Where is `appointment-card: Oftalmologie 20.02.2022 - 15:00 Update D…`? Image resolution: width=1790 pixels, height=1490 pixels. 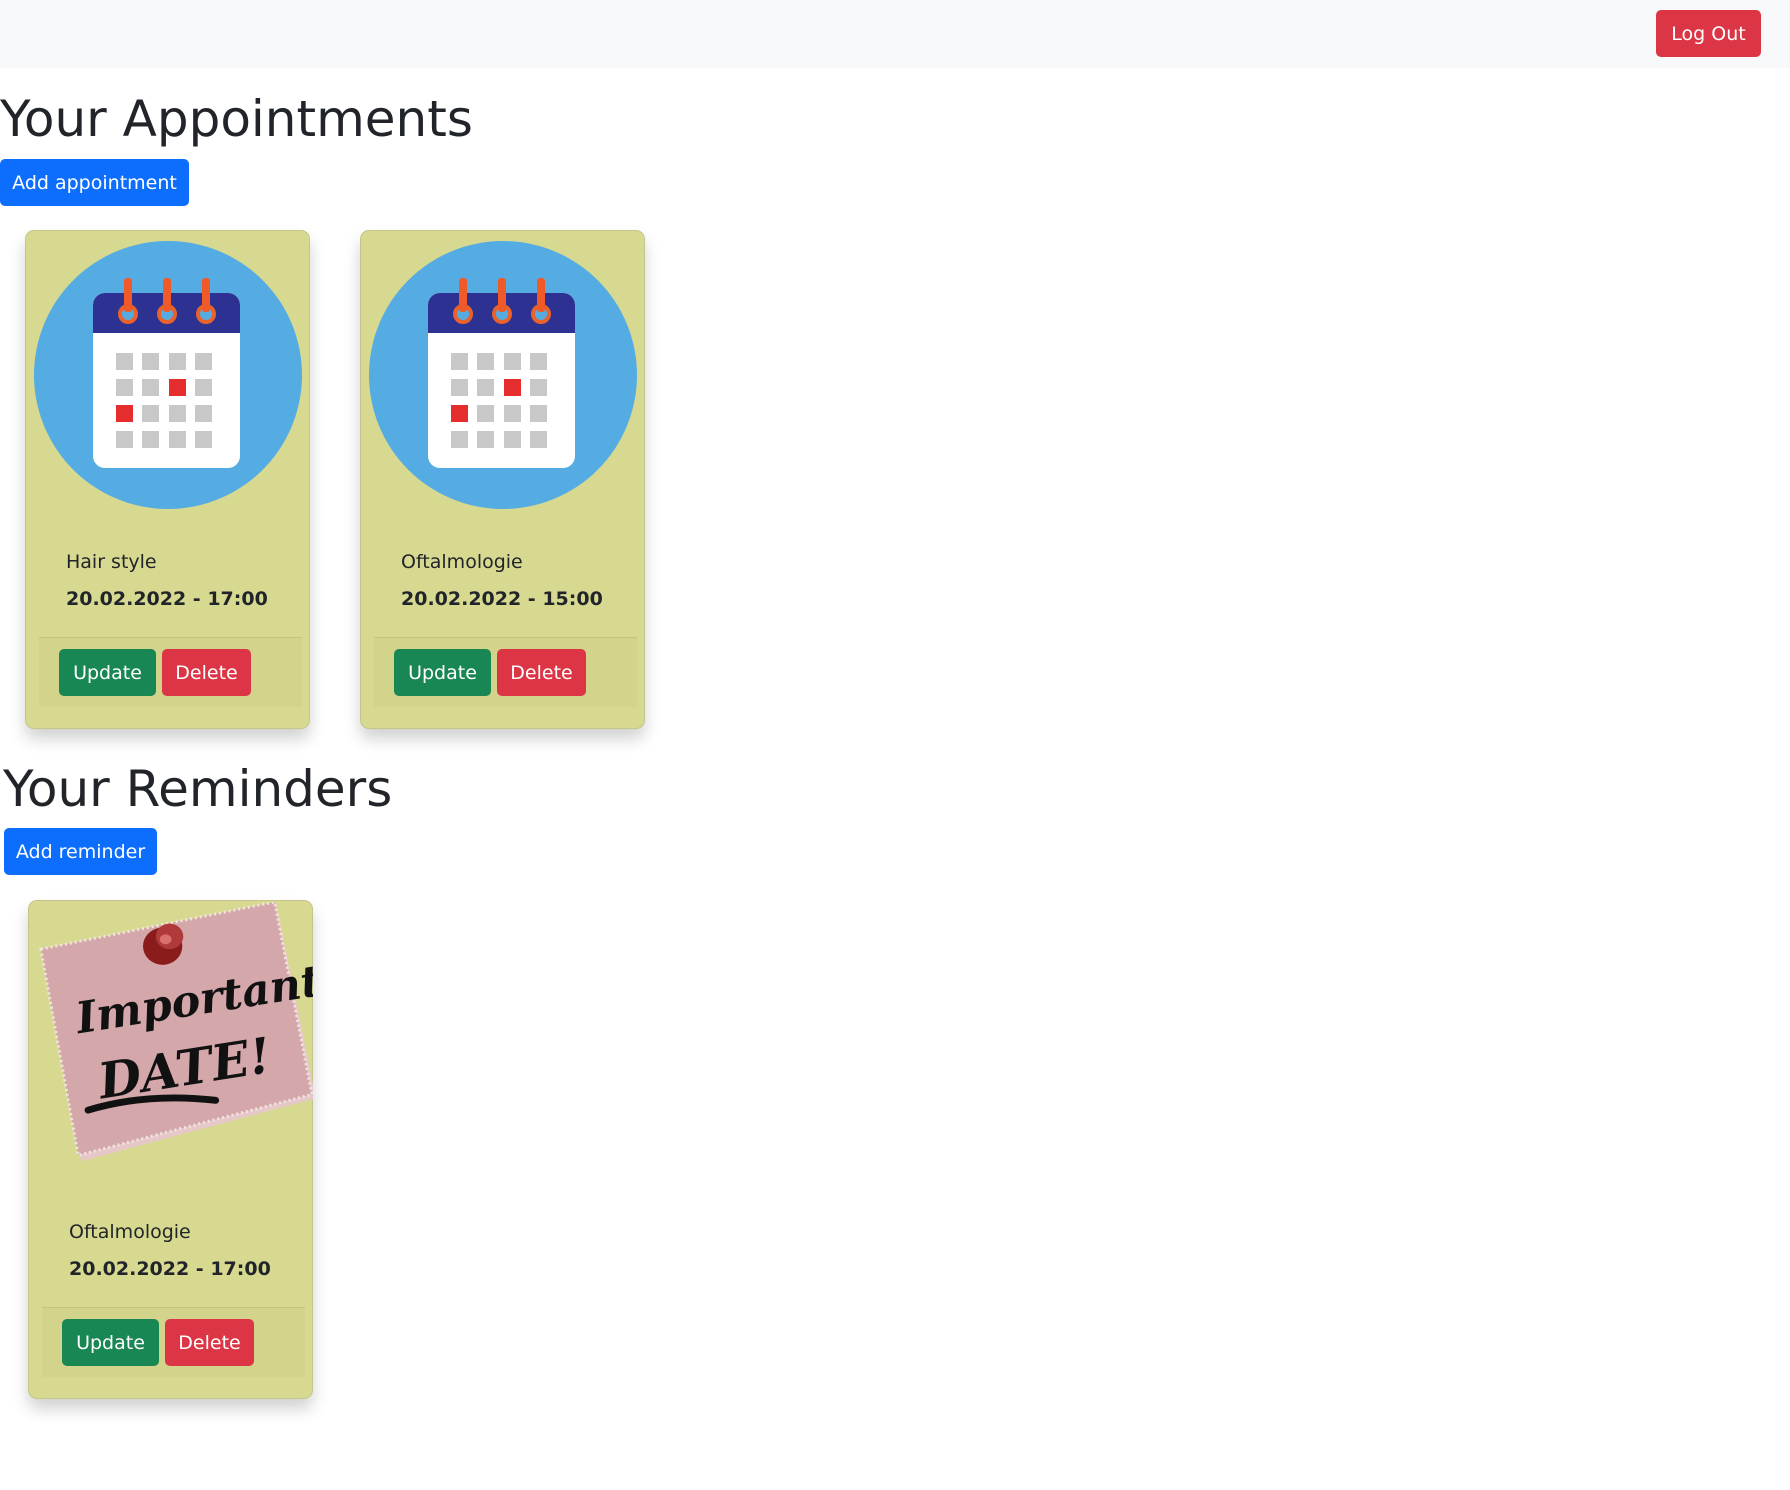
appointment-card: Oftalmologie 20.02.2022 - 15:00 Update D… is located at coordinates (502, 479).